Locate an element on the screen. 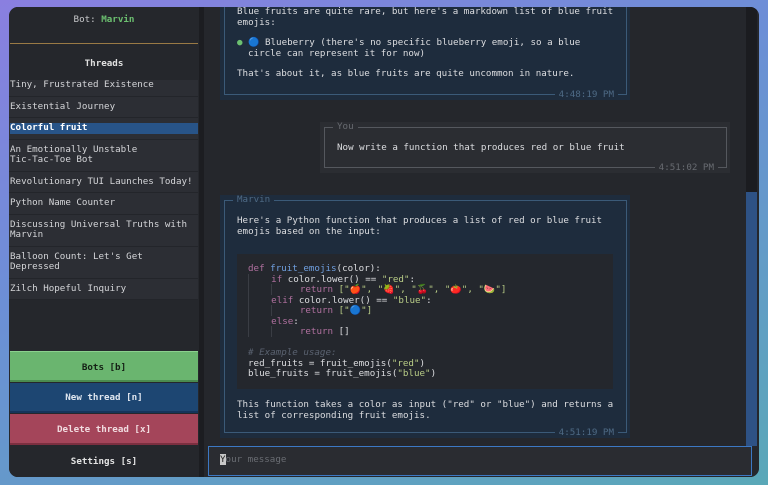 The width and height of the screenshot is (768, 485). new-thread-button: New thread [n] is located at coordinates (104, 398).